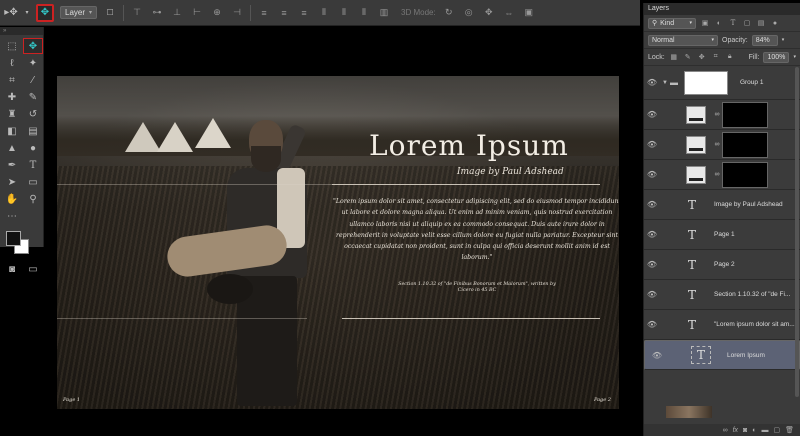 This screenshot has height=436, width=800. I want to click on layer-row-text-selected: 👁︎ T Lorem Ipsum, so click(722, 355).